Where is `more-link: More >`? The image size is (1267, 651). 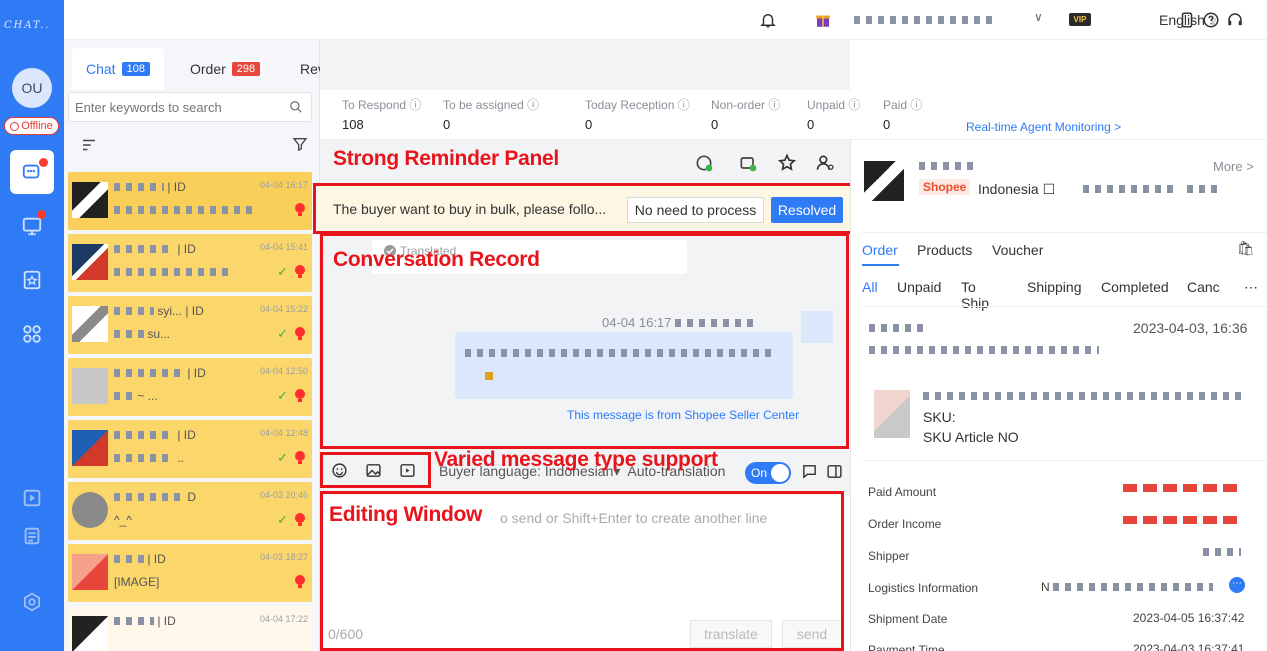 more-link: More > is located at coordinates (1233, 166).